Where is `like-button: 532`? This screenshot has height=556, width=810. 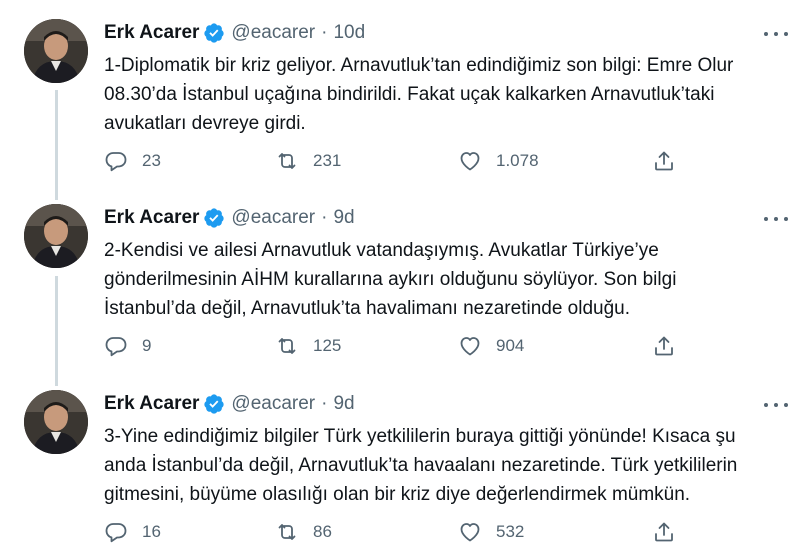 like-button: 532 is located at coordinates (491, 532).